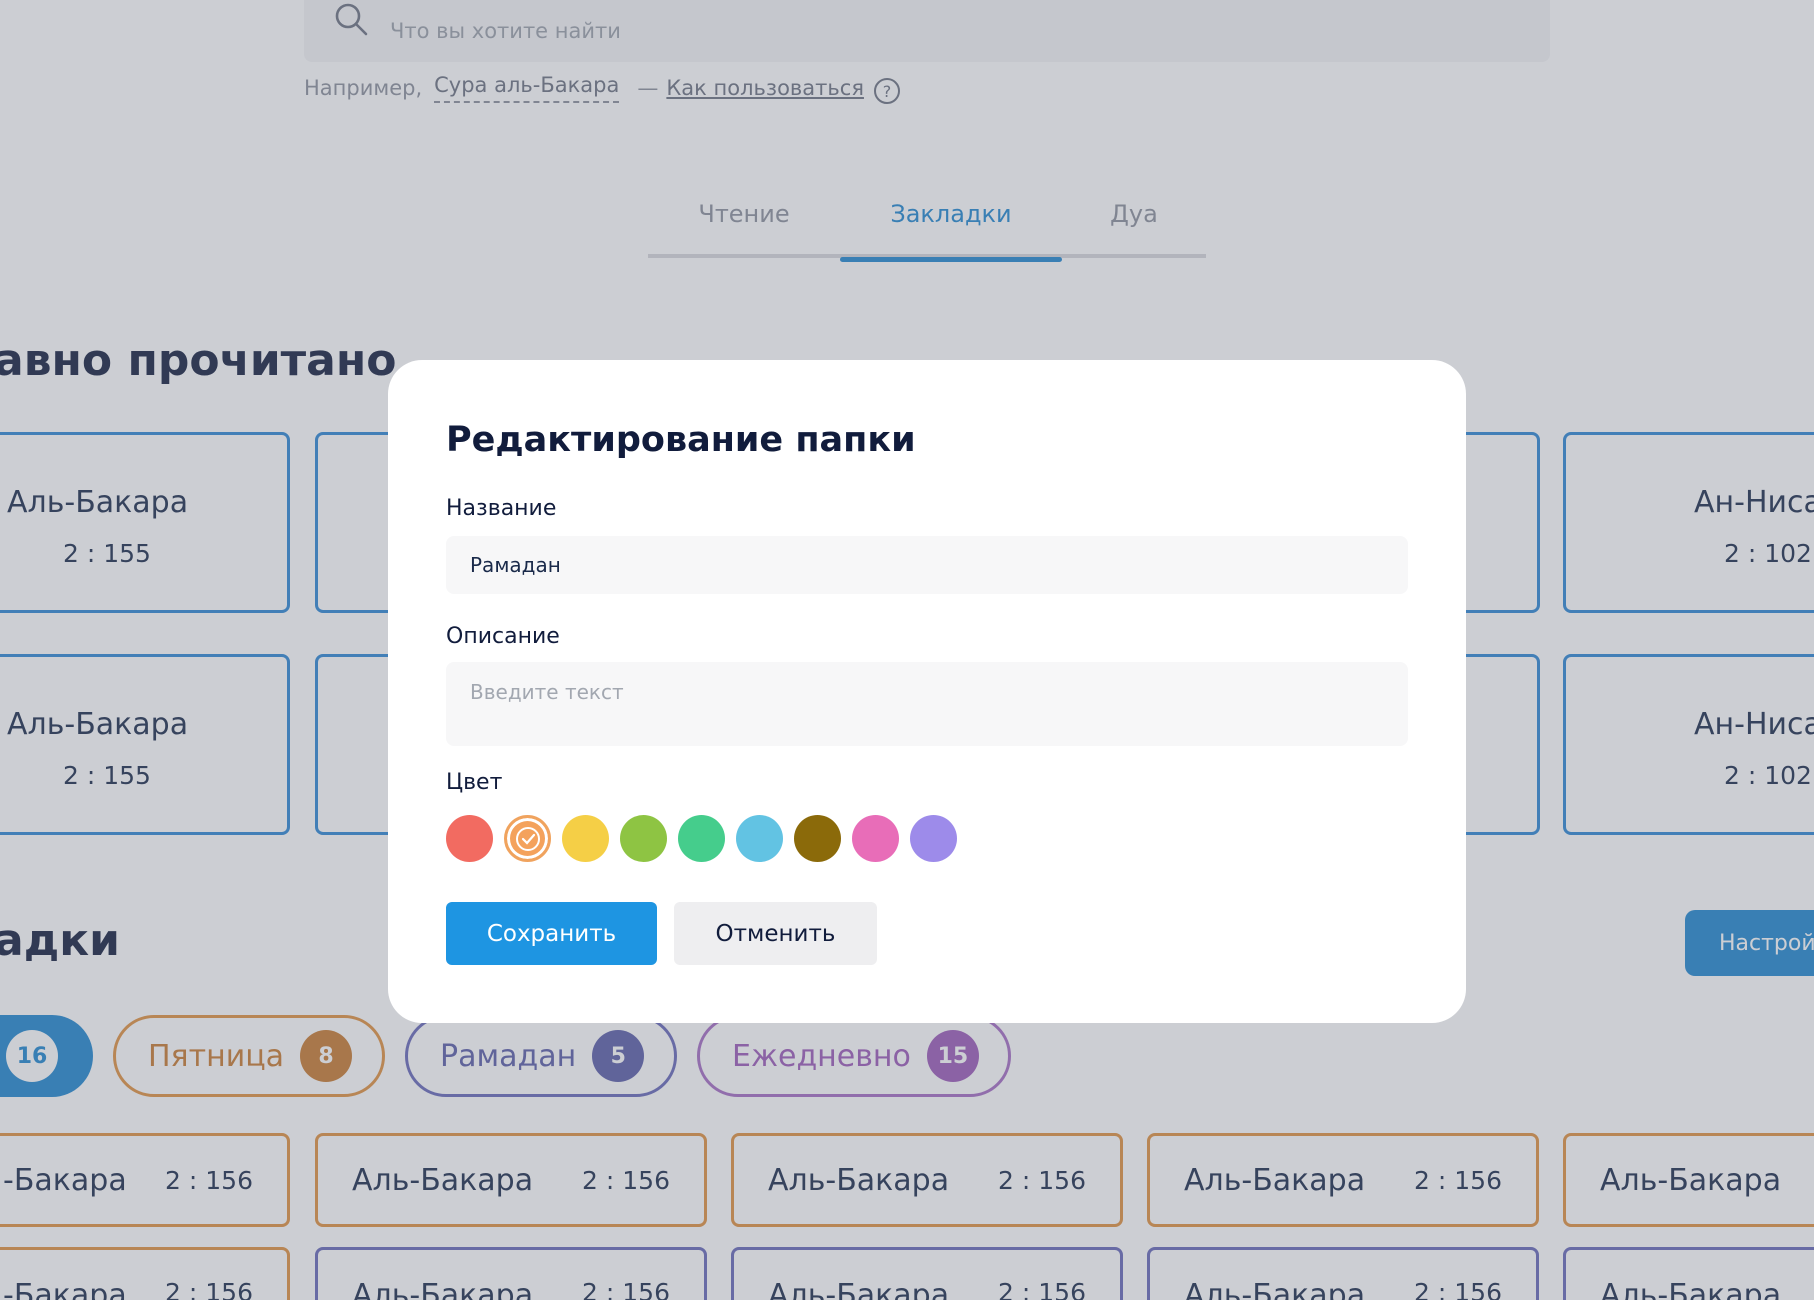  I want to click on folder-name-field: Рамадан, so click(927, 565).